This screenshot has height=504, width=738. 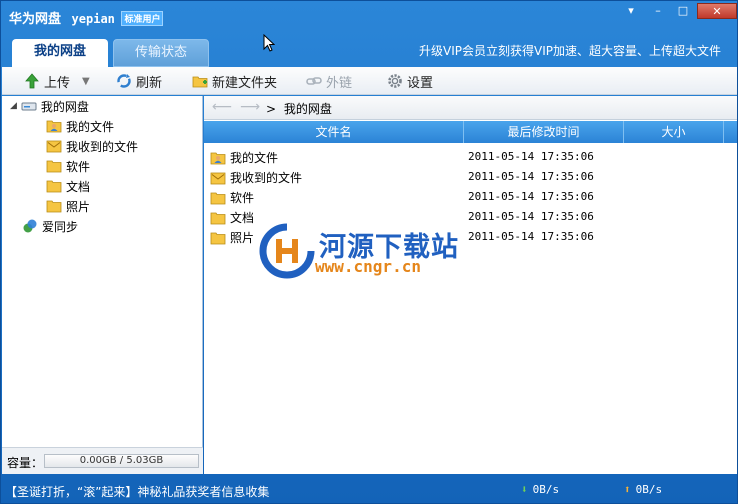 I want to click on tree-item-photos: 照片, so click(x=68, y=206).